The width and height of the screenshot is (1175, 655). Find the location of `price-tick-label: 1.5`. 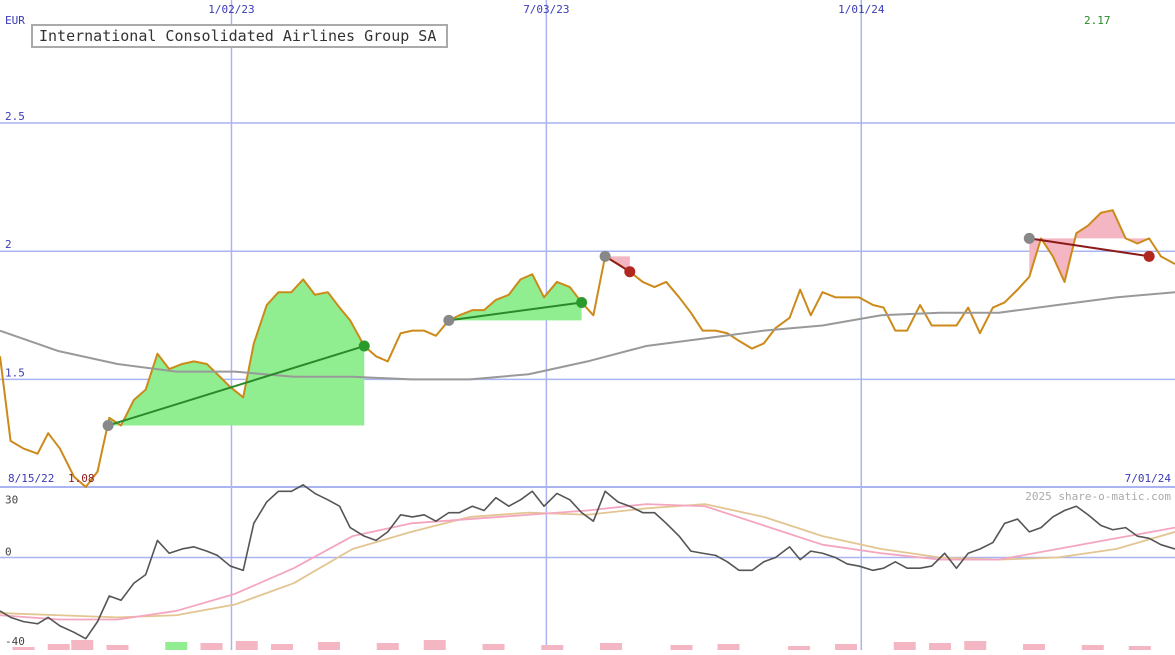

price-tick-label: 1.5 is located at coordinates (15, 372).